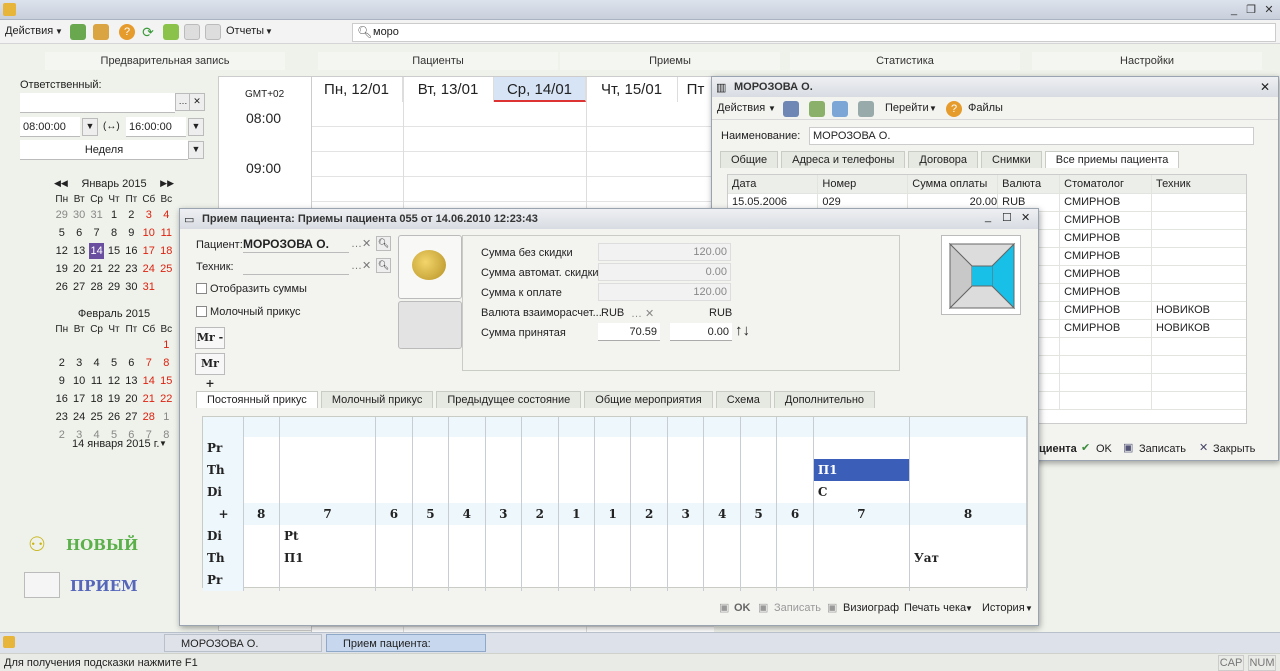  Describe the element at coordinates (357, 89) in the screenshot. I see `day-header: Пн, 12/01` at that location.